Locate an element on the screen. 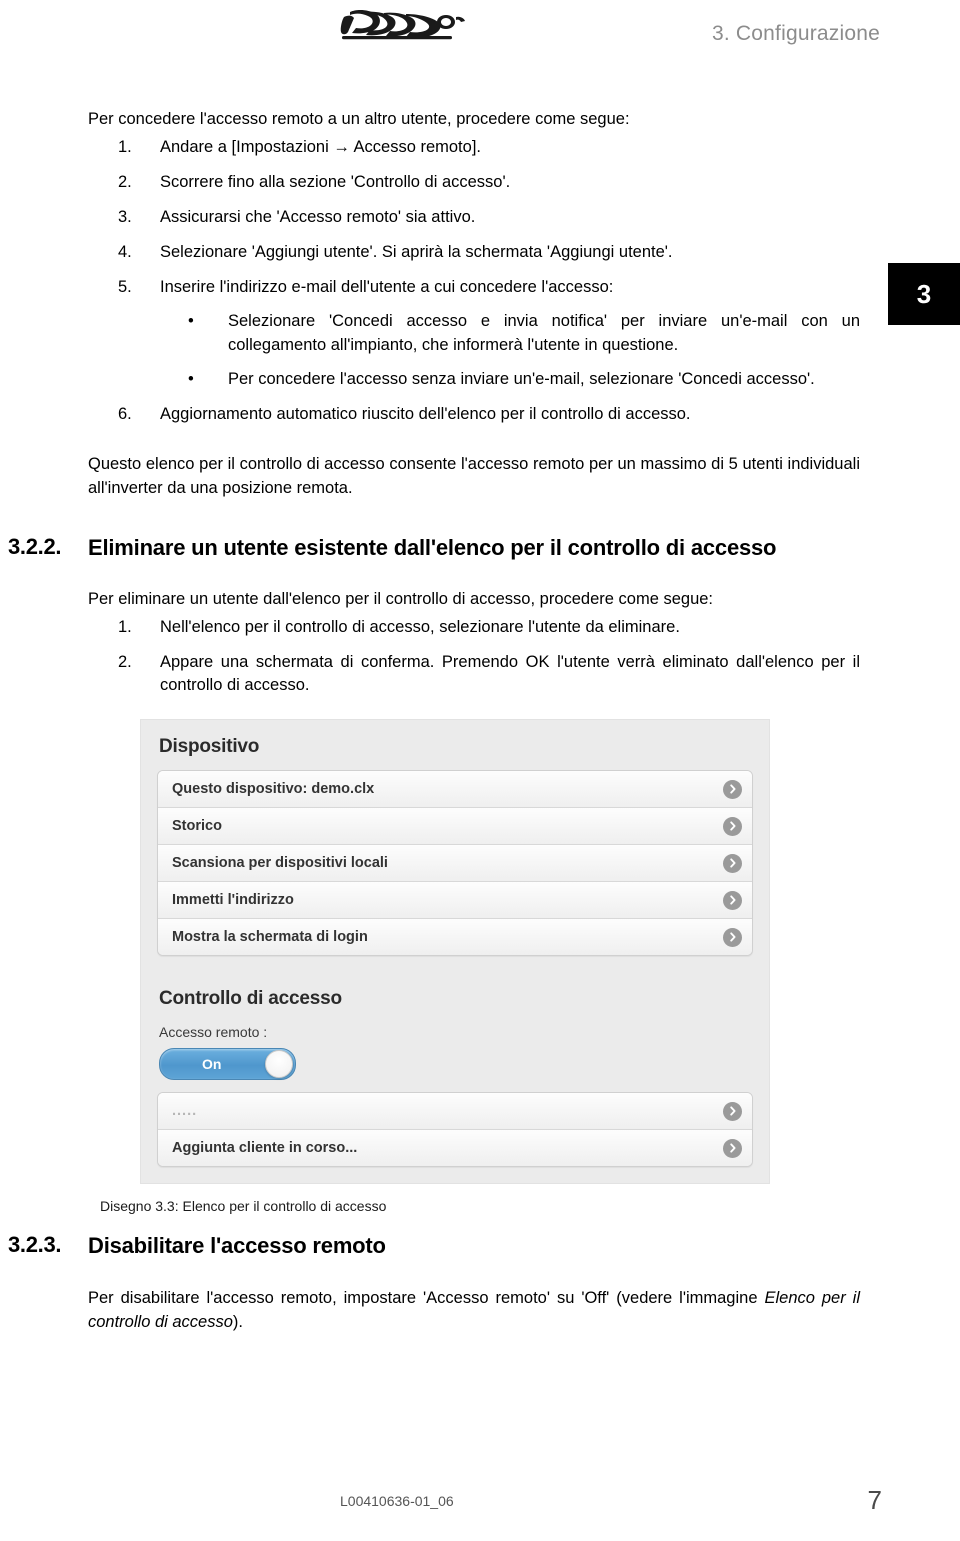  page-header: 3. Configurazione is located at coordinates (480, 39).